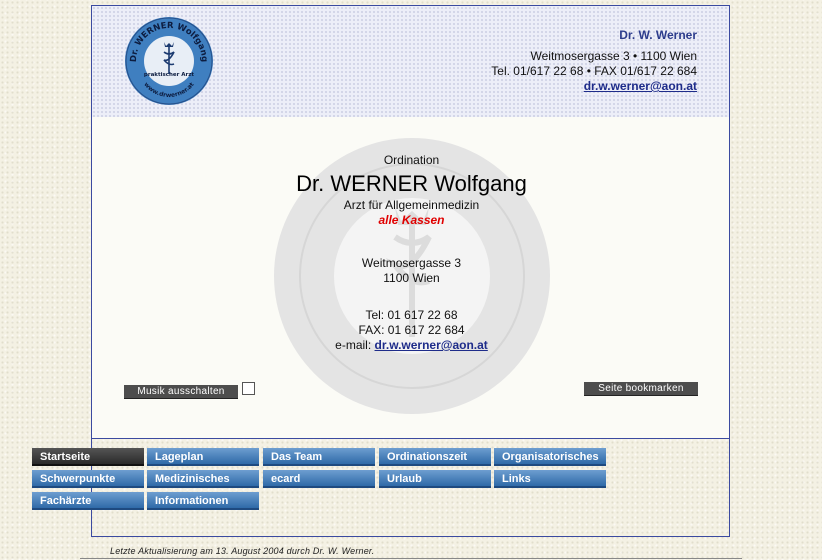 This screenshot has height=560, width=822. I want to click on fax: FAX: 01 617 22 684, so click(411, 330).